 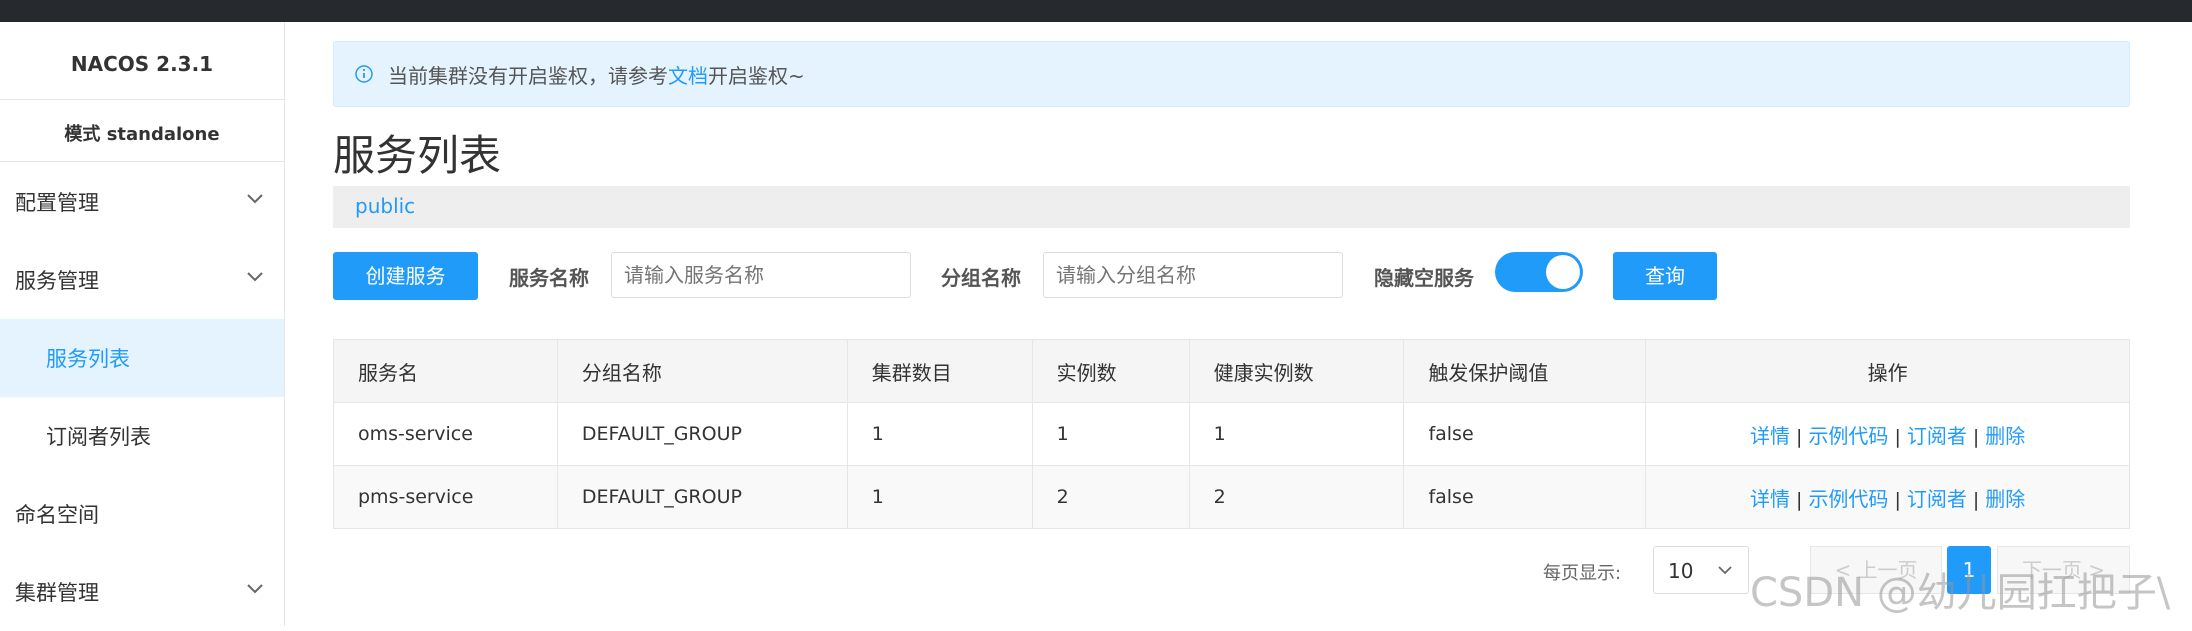 What do you see at coordinates (1582, 573) in the screenshot?
I see `page-size-label: 每页显示:` at bounding box center [1582, 573].